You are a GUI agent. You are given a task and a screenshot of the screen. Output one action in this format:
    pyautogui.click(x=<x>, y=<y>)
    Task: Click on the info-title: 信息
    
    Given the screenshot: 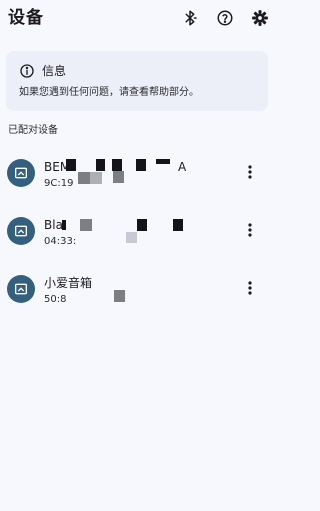 What is the action you would take?
    pyautogui.click(x=54, y=71)
    